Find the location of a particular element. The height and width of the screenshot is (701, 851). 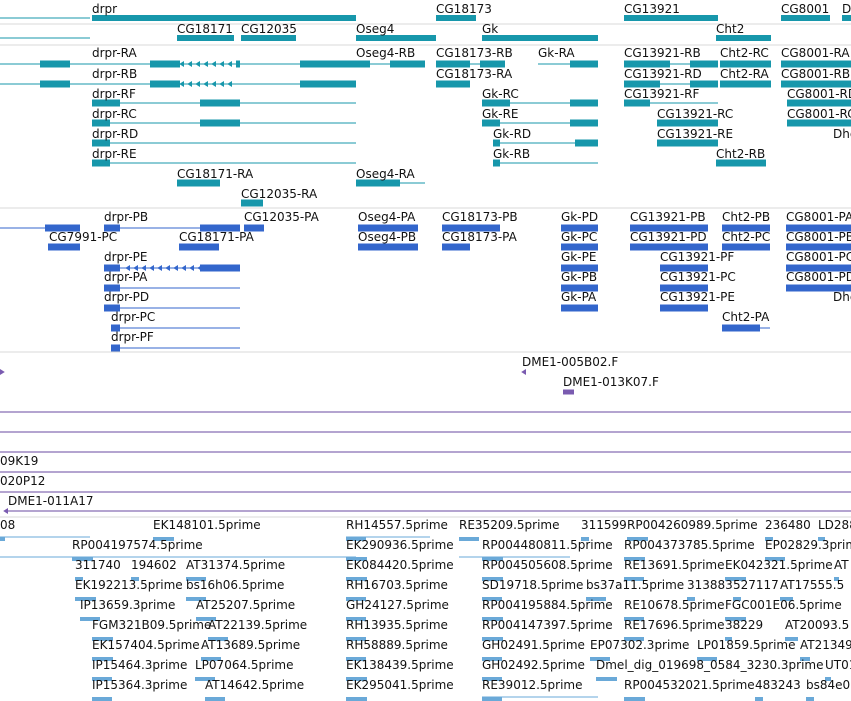

est-label: AT25207.5prime is located at coordinates (245, 605).